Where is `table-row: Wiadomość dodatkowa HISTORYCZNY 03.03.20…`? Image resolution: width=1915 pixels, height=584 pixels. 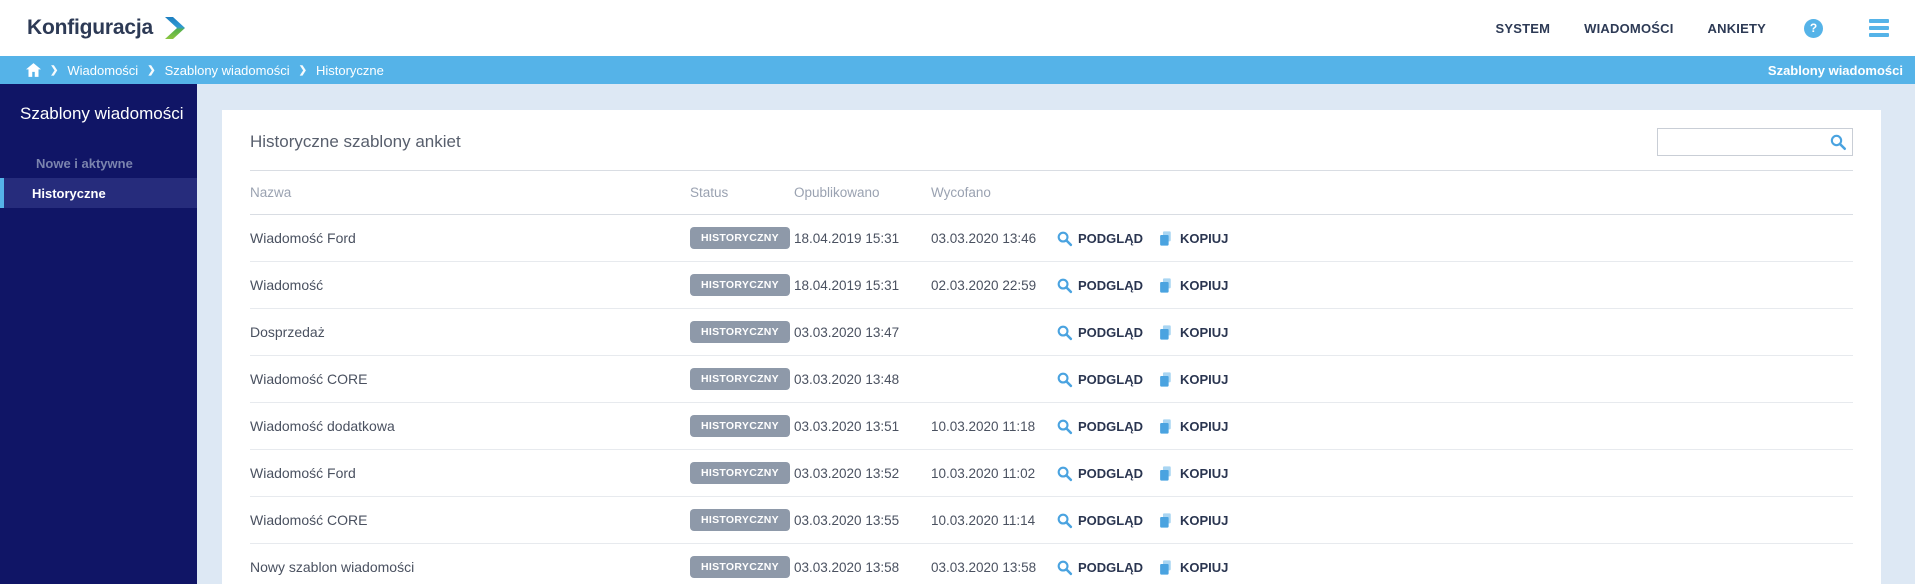 table-row: Wiadomość dodatkowa HISTORYCZNY 03.03.20… is located at coordinates (1051, 426).